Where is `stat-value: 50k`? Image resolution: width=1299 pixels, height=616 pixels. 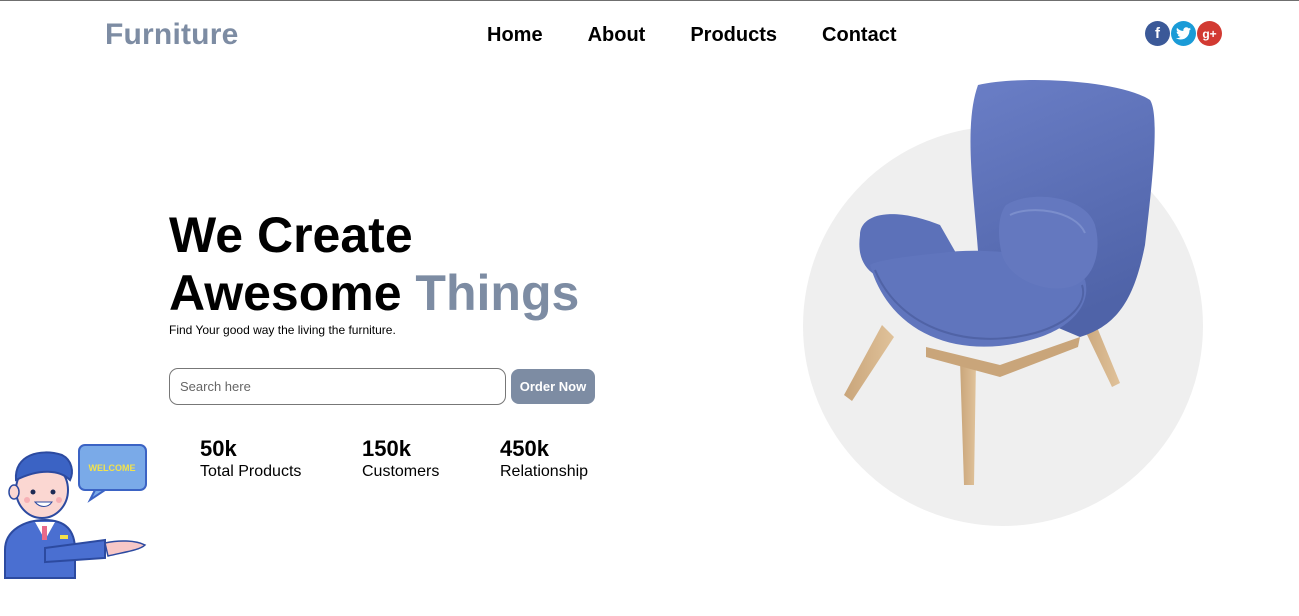
stat-value: 50k is located at coordinates (218, 448).